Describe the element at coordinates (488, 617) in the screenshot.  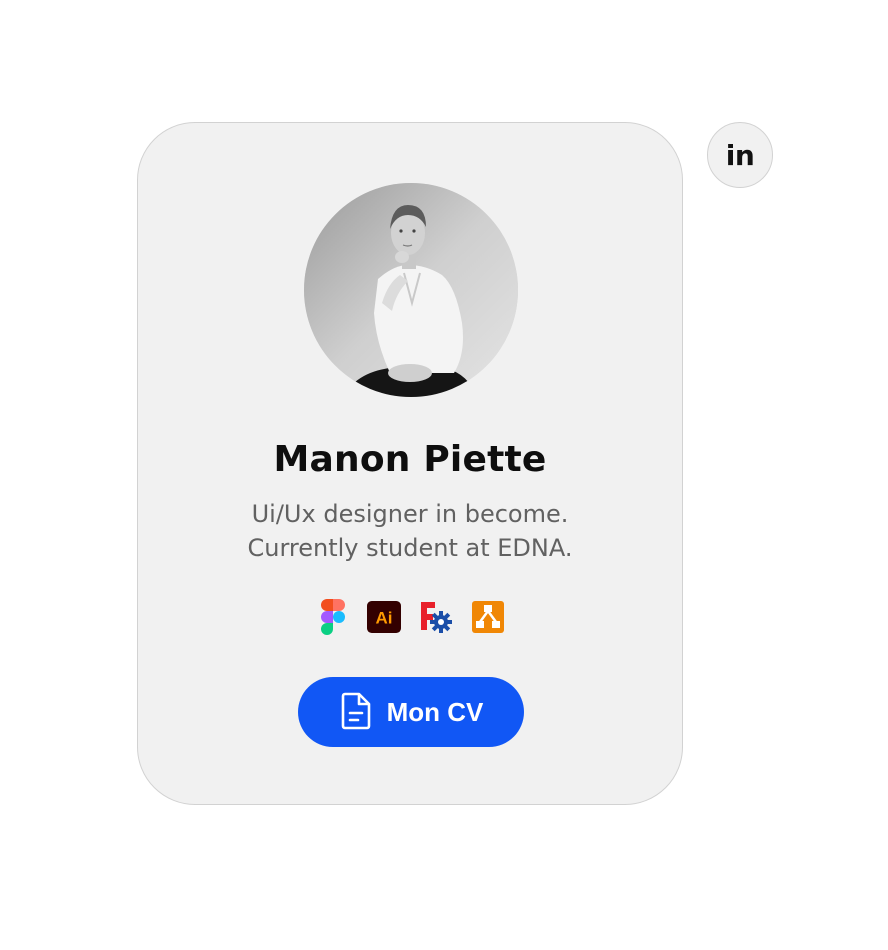
I see `drawio-icon` at that location.